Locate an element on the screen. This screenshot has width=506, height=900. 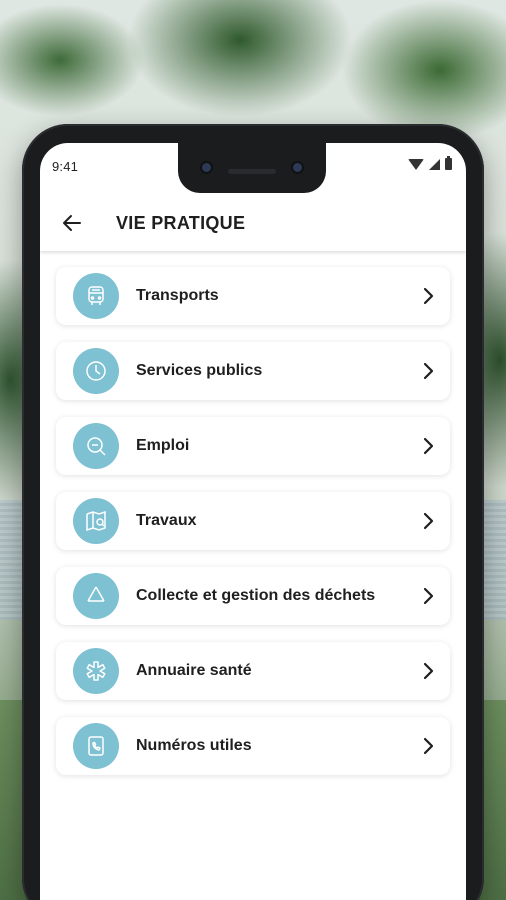
menu-item-label: Emploi is located at coordinates (163, 445).